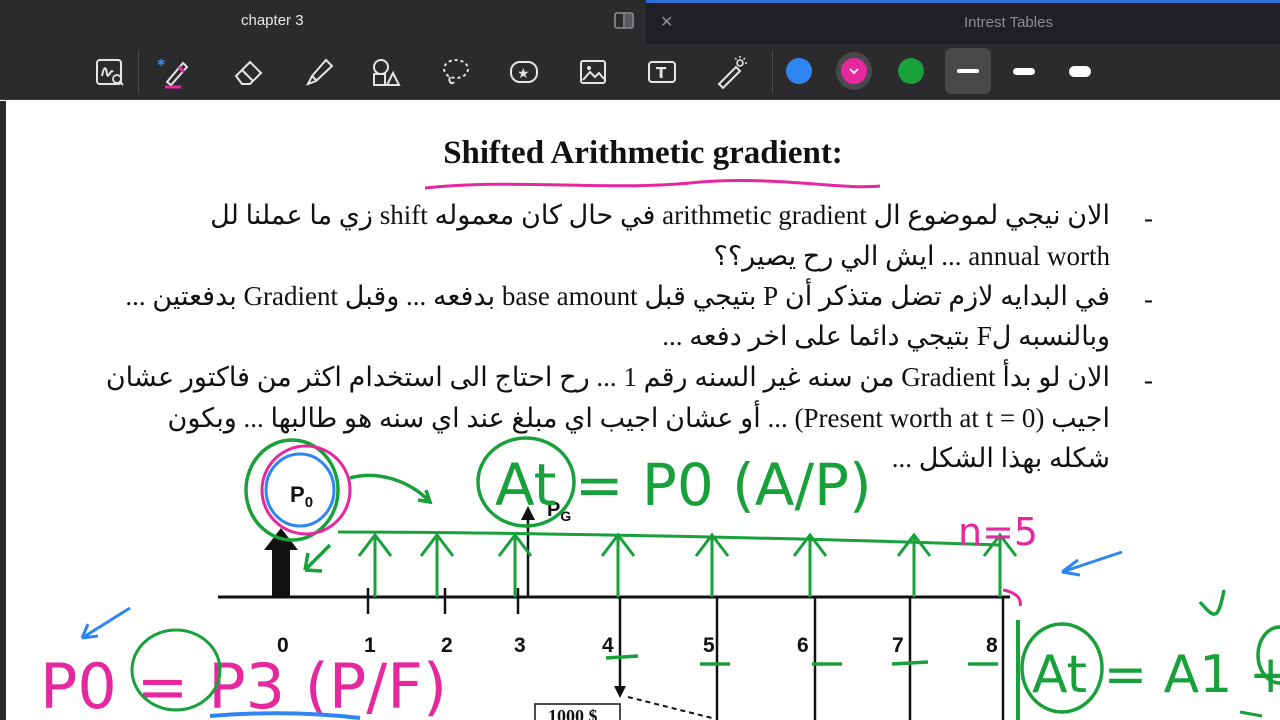  Describe the element at coordinates (593, 72) in the screenshot. I see `image-icon` at that location.